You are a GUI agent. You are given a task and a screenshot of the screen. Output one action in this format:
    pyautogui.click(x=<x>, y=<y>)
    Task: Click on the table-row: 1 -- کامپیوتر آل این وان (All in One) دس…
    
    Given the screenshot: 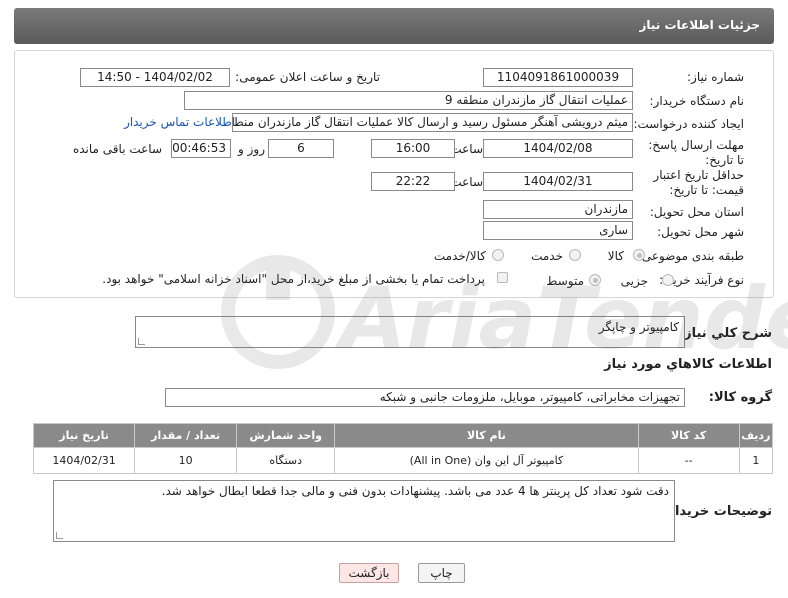 What is the action you would take?
    pyautogui.click(x=403, y=460)
    